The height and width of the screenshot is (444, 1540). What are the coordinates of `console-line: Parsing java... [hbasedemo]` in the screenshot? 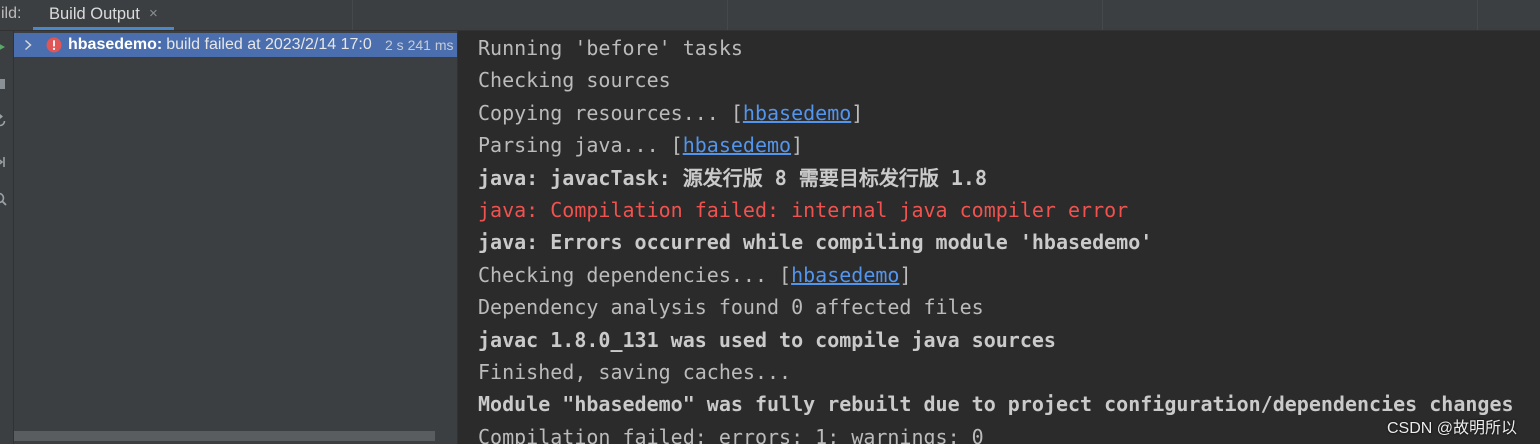 It's located at (1009, 145).